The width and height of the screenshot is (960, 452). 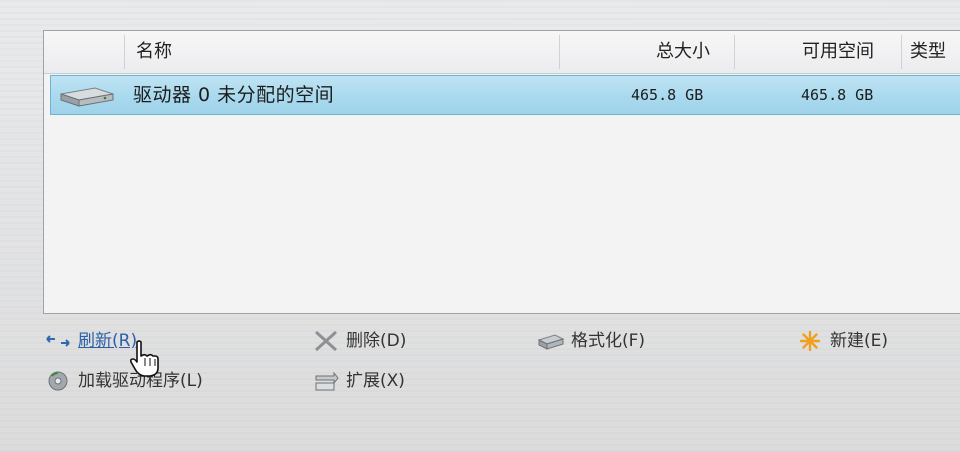 I want to click on row-name: 驱动器 0 未分配的空间, so click(x=234, y=95).